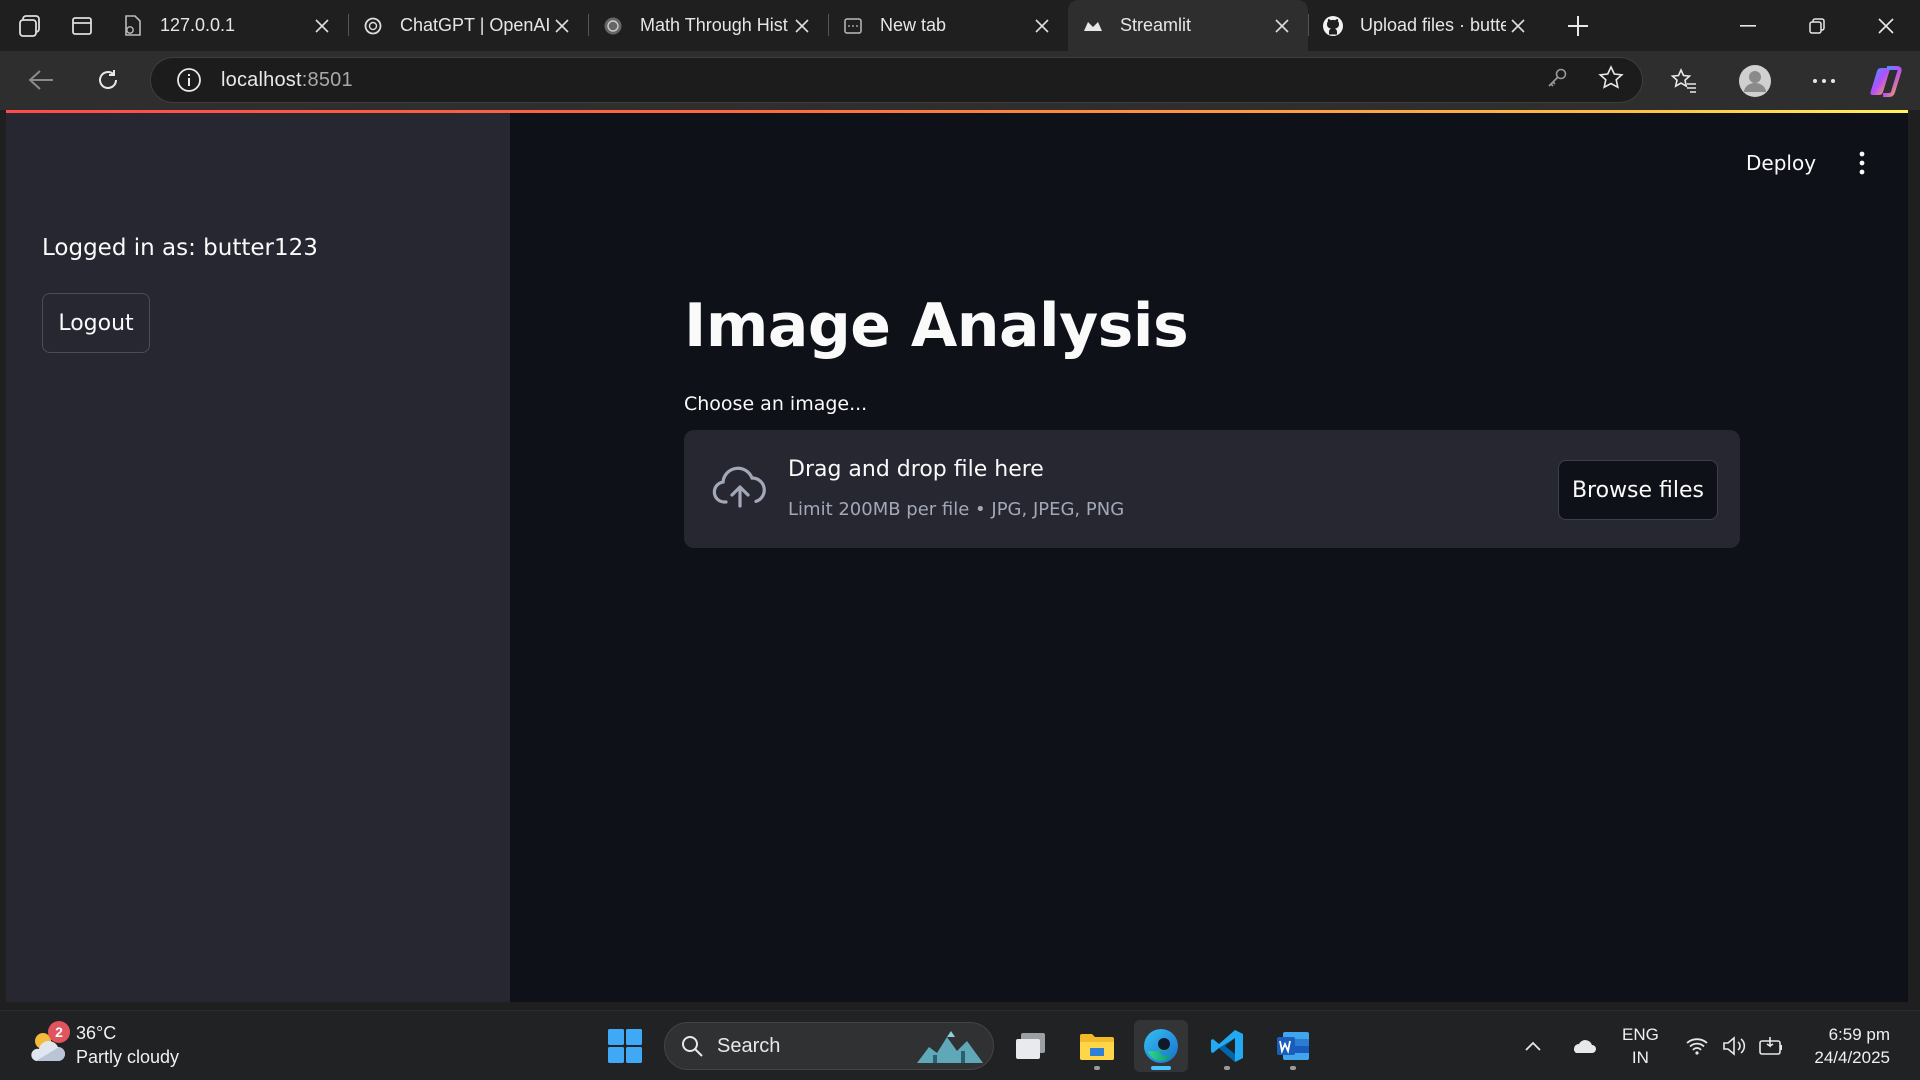 This screenshot has height=1080, width=1920. I want to click on window-controls, so click(1816, 25).